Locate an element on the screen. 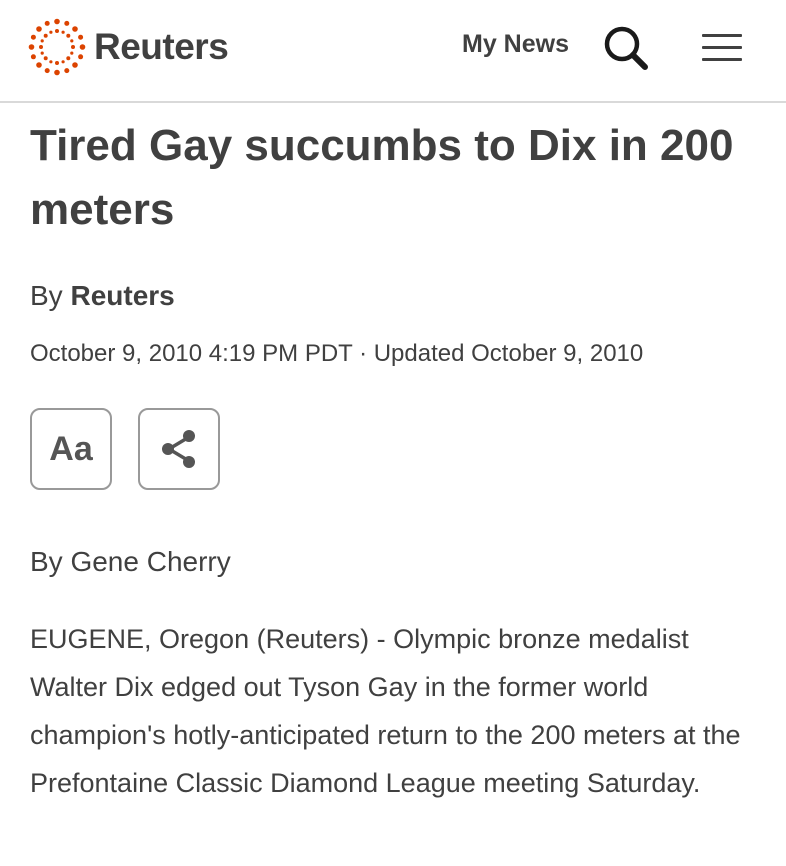 The width and height of the screenshot is (786, 866). byline-source-link: Reuters is located at coordinates (122, 295).